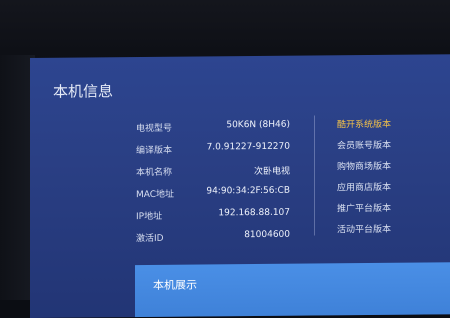  I want to click on info-label: MAC地址, so click(155, 195).